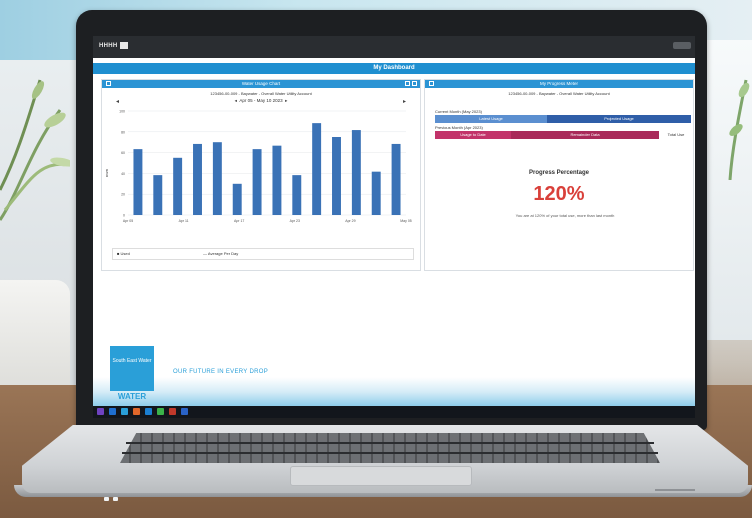 This screenshot has width=752, height=518. I want to click on x-tick-label: Apr 11, so click(184, 221).